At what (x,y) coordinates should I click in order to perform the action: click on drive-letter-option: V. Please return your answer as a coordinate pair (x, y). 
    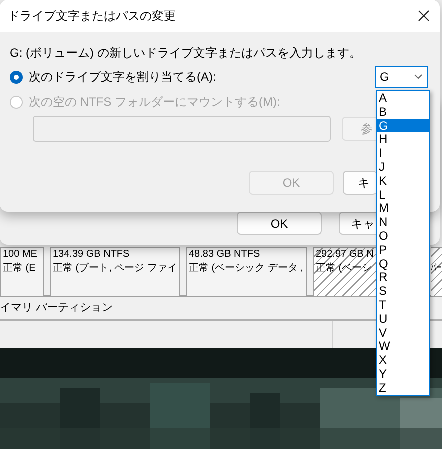
    Looking at the image, I should click on (403, 333).